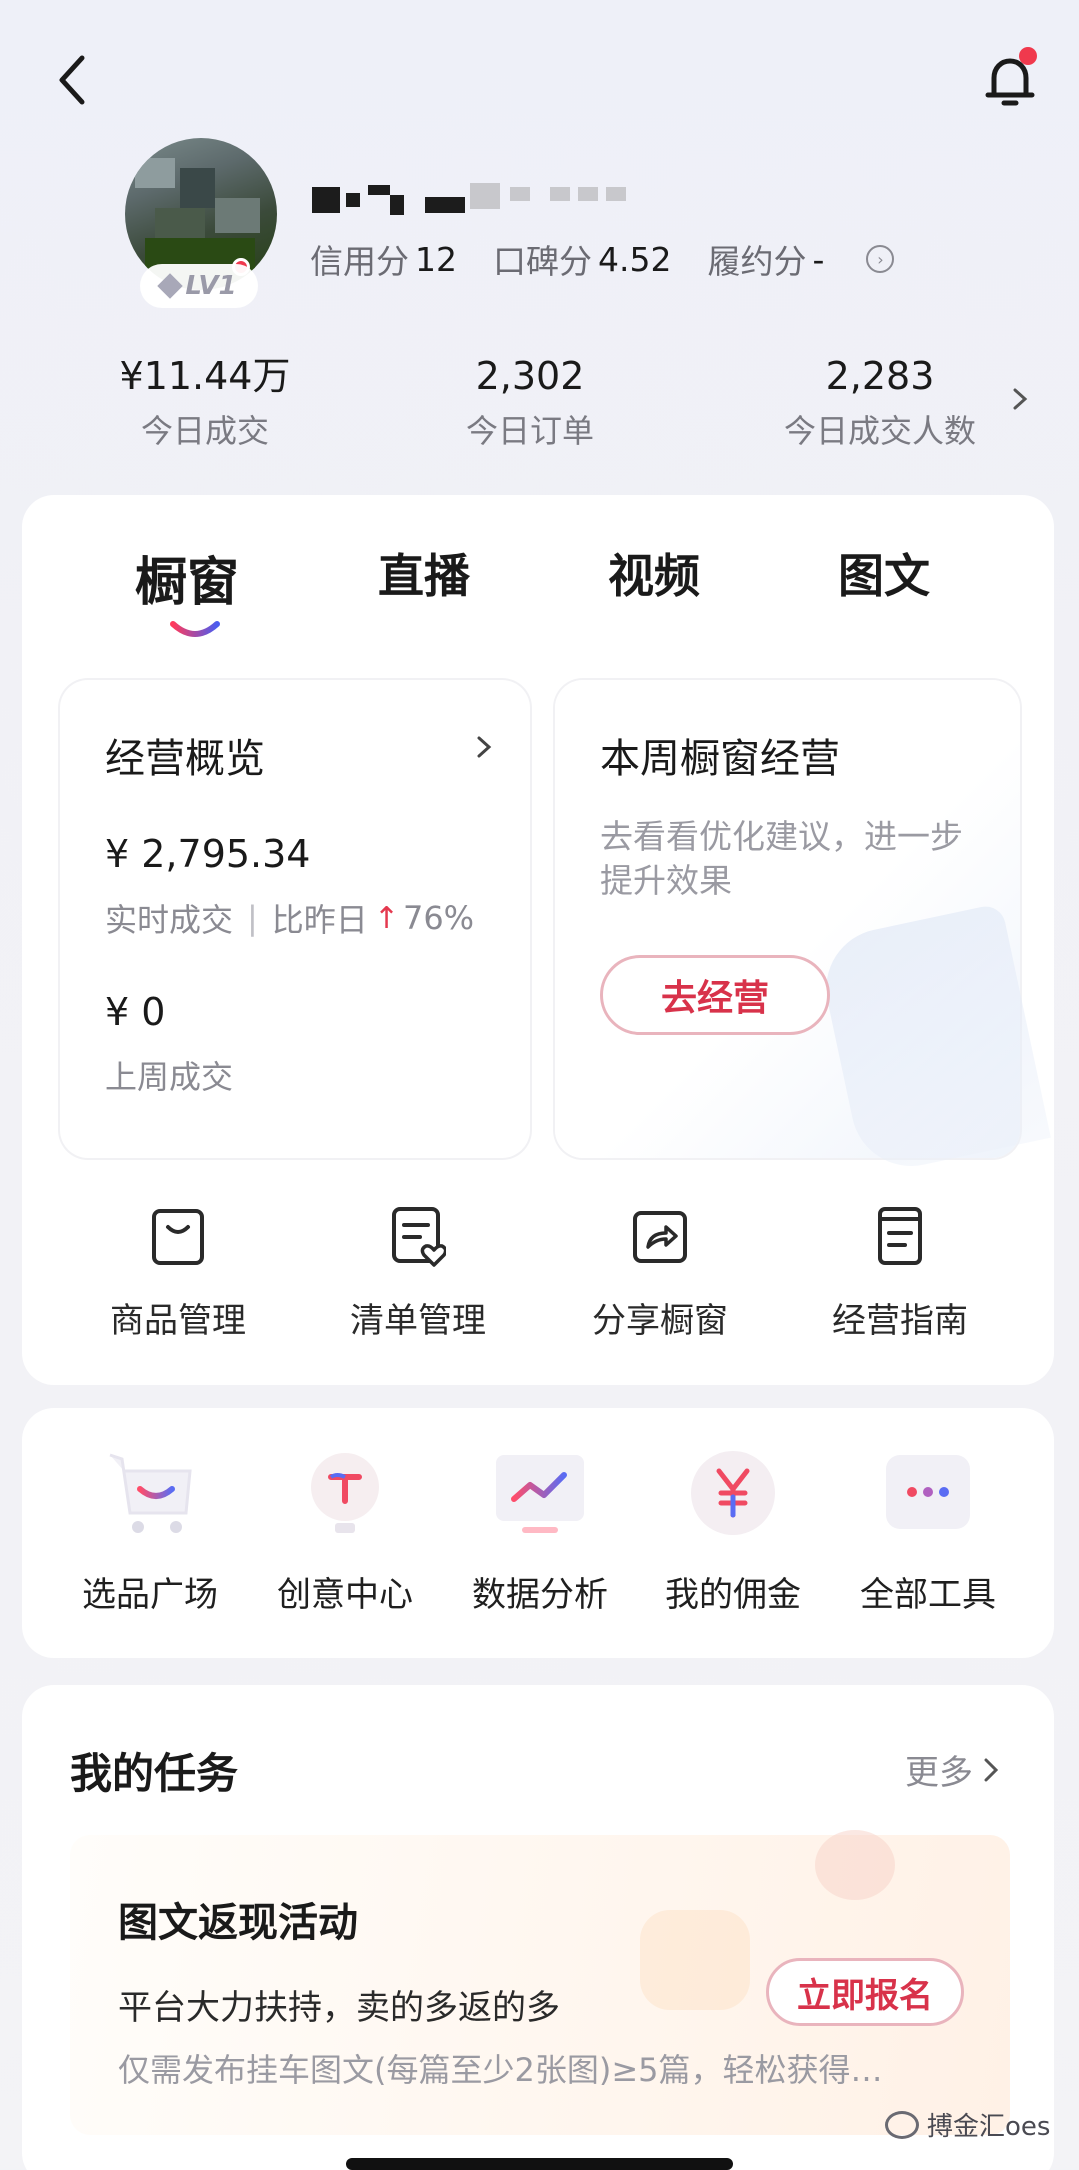 The image size is (1079, 2170). What do you see at coordinates (150, 1493) in the screenshot?
I see `cart-icon` at bounding box center [150, 1493].